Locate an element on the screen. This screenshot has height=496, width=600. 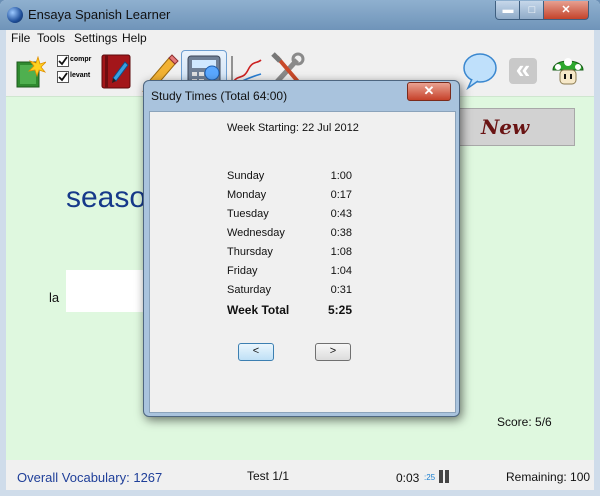
day-label: Thursday is located at coordinates (250, 252).